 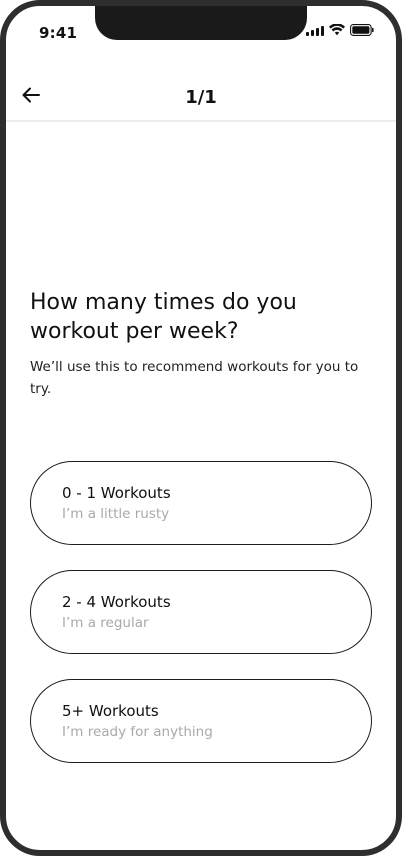 What do you see at coordinates (116, 492) in the screenshot?
I see `option-title: 0 - 1 Workouts` at bounding box center [116, 492].